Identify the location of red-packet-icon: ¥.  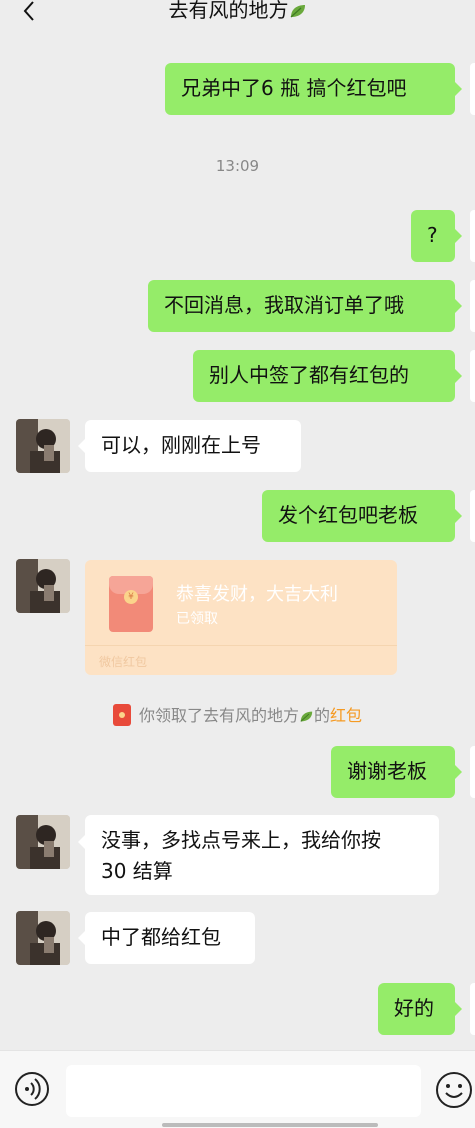
(131, 604).